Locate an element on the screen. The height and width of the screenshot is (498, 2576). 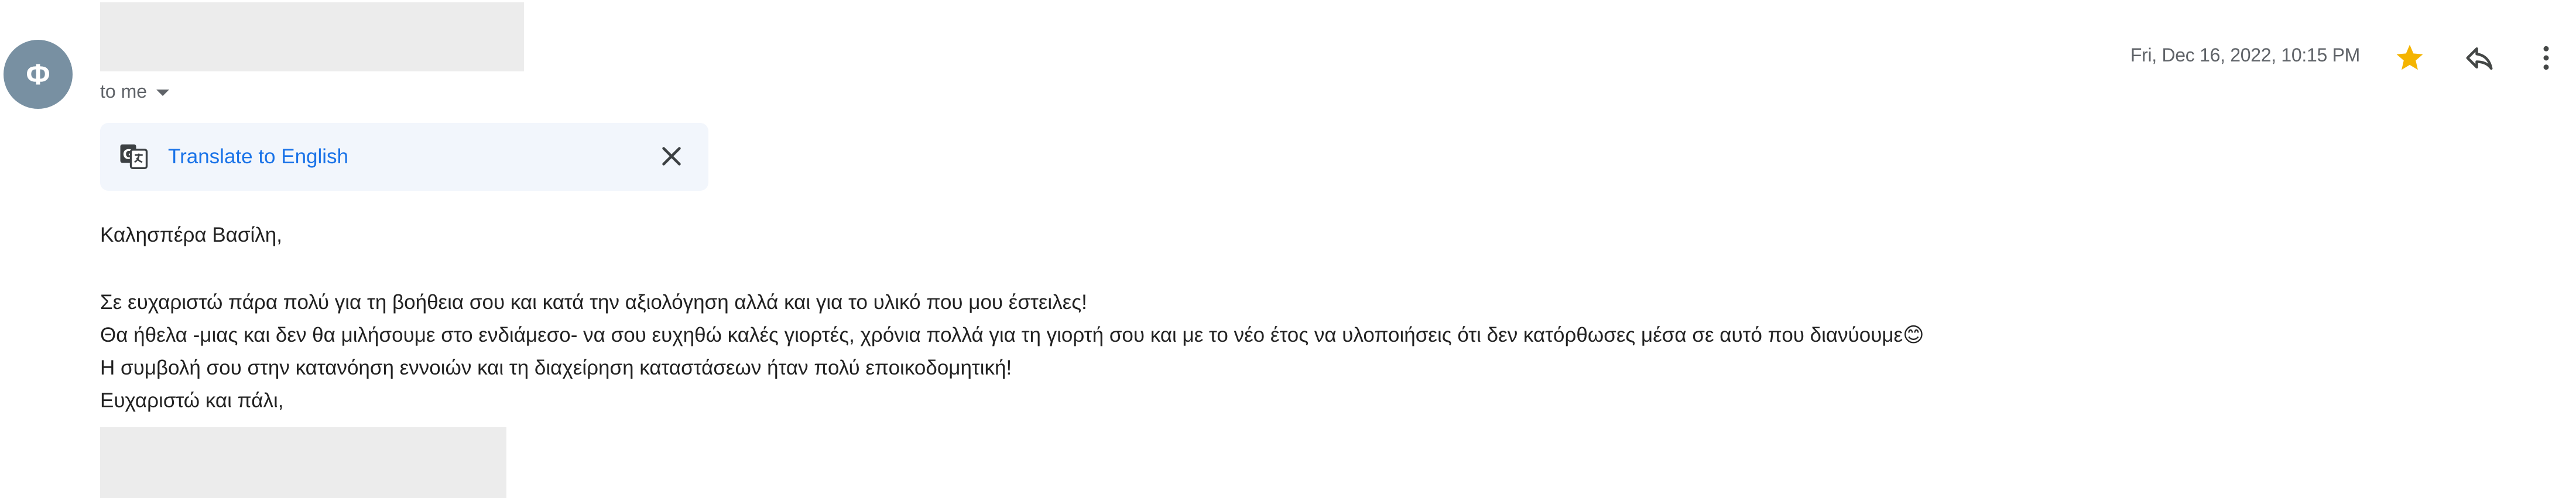
close-icon is located at coordinates (671, 156).